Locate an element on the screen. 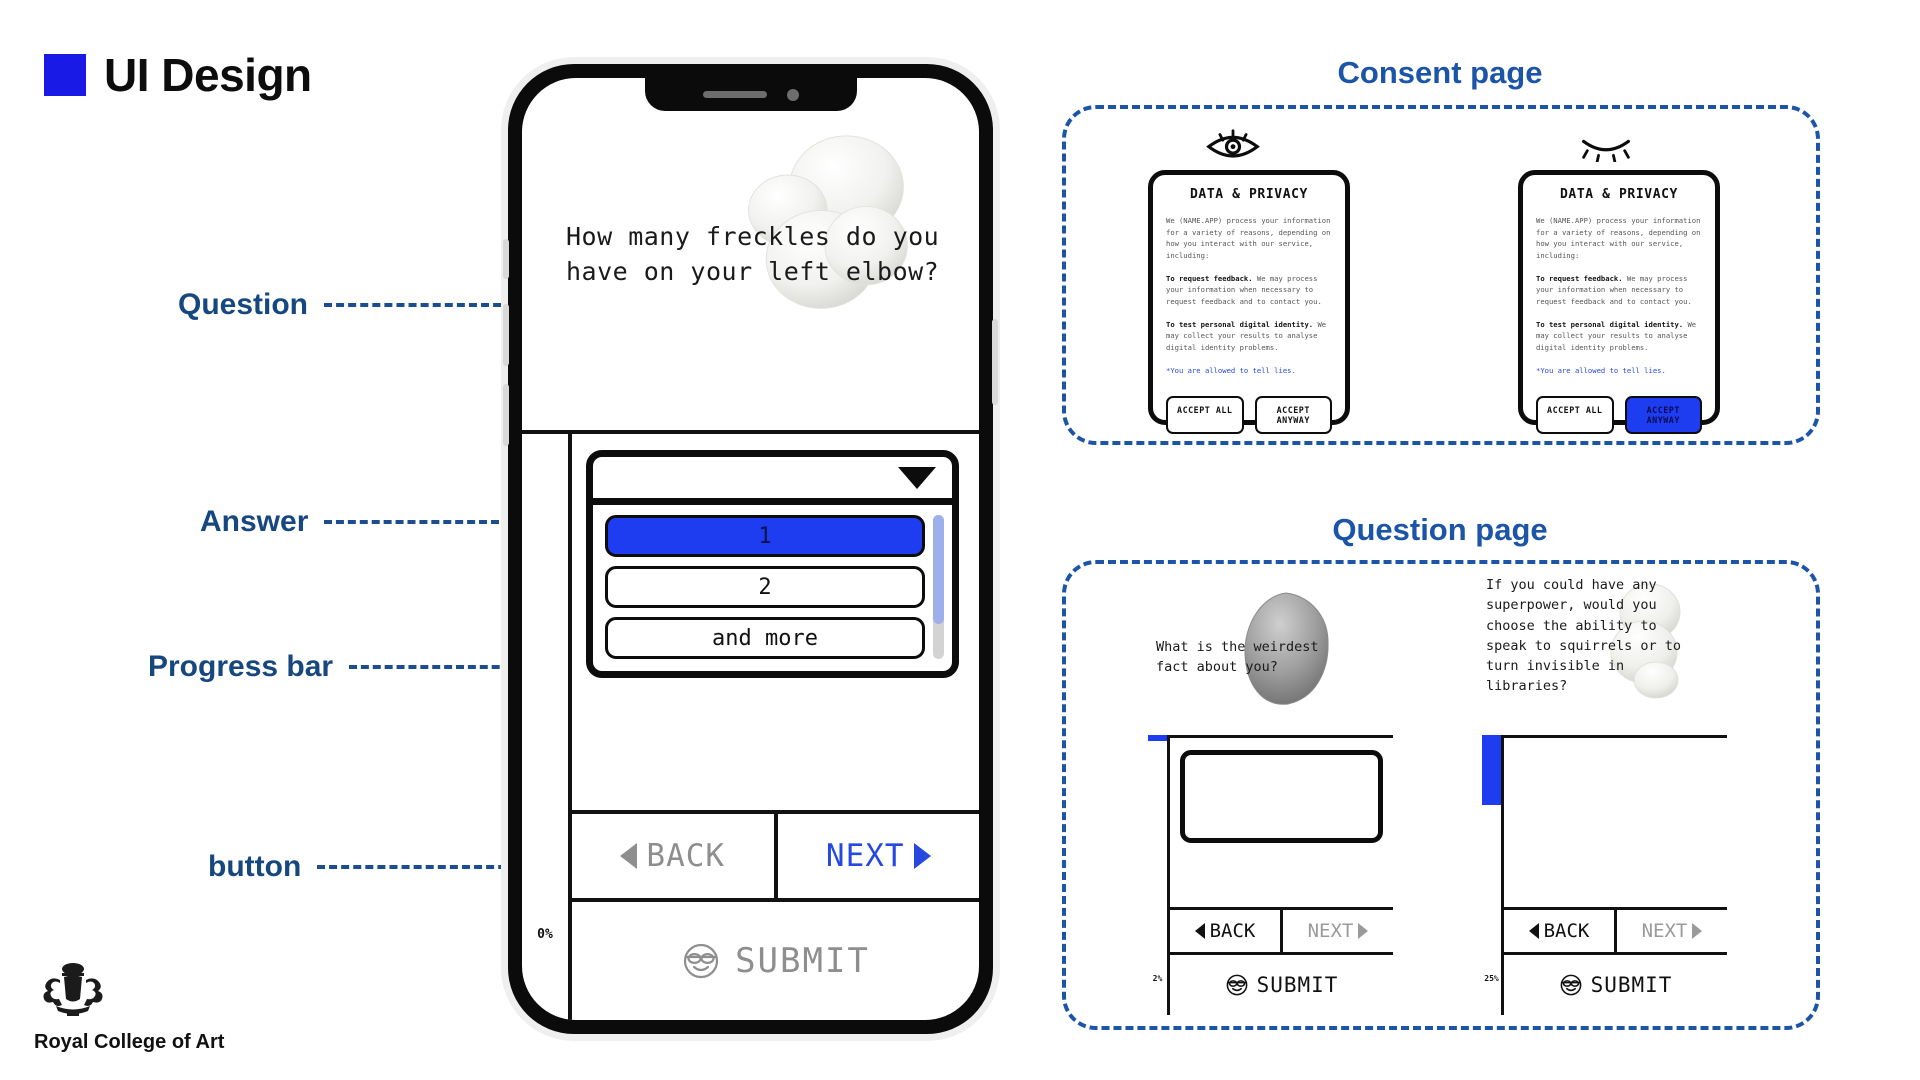 The image size is (1920, 1080). page-title-text: UI Design is located at coordinates (208, 75).